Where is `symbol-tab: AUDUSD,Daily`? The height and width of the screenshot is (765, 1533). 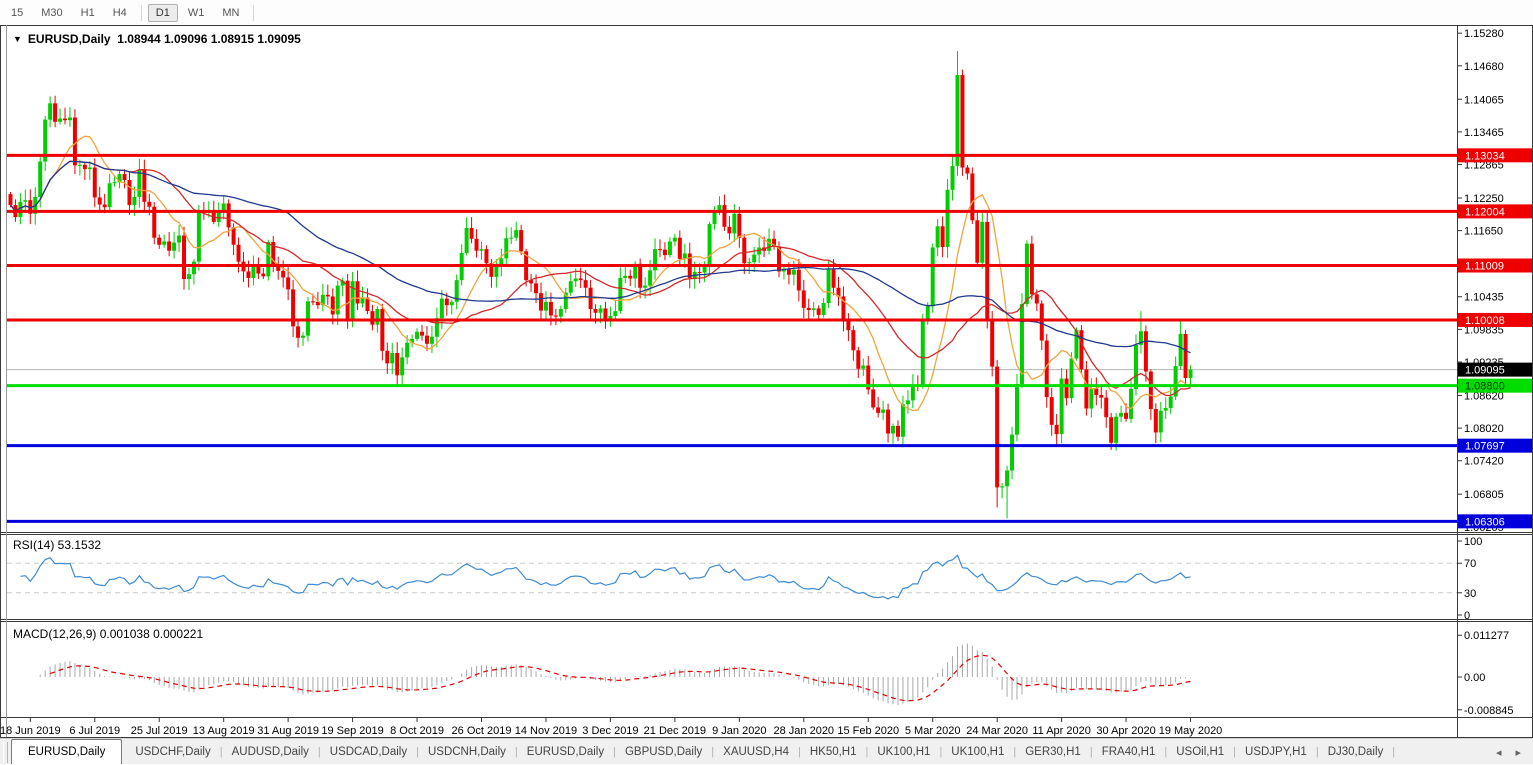
symbol-tab: AUDUSD,Daily is located at coordinates (270, 751).